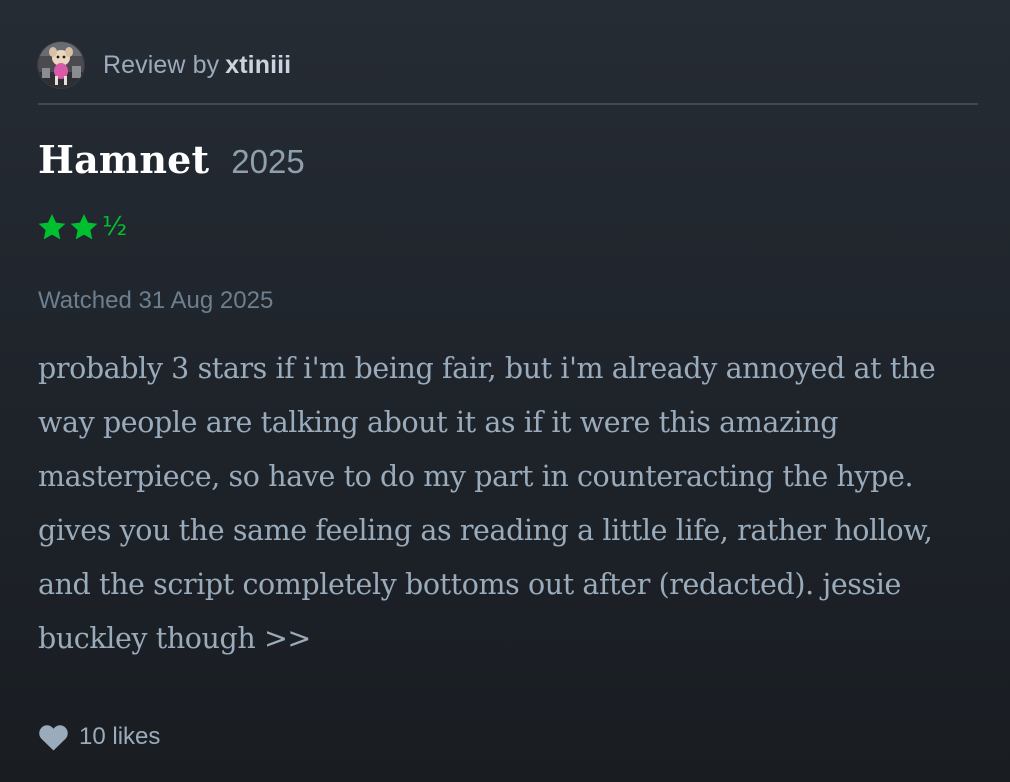 This screenshot has height=782, width=1010. What do you see at coordinates (119, 737) in the screenshot?
I see `likes-label: 10 likes` at bounding box center [119, 737].